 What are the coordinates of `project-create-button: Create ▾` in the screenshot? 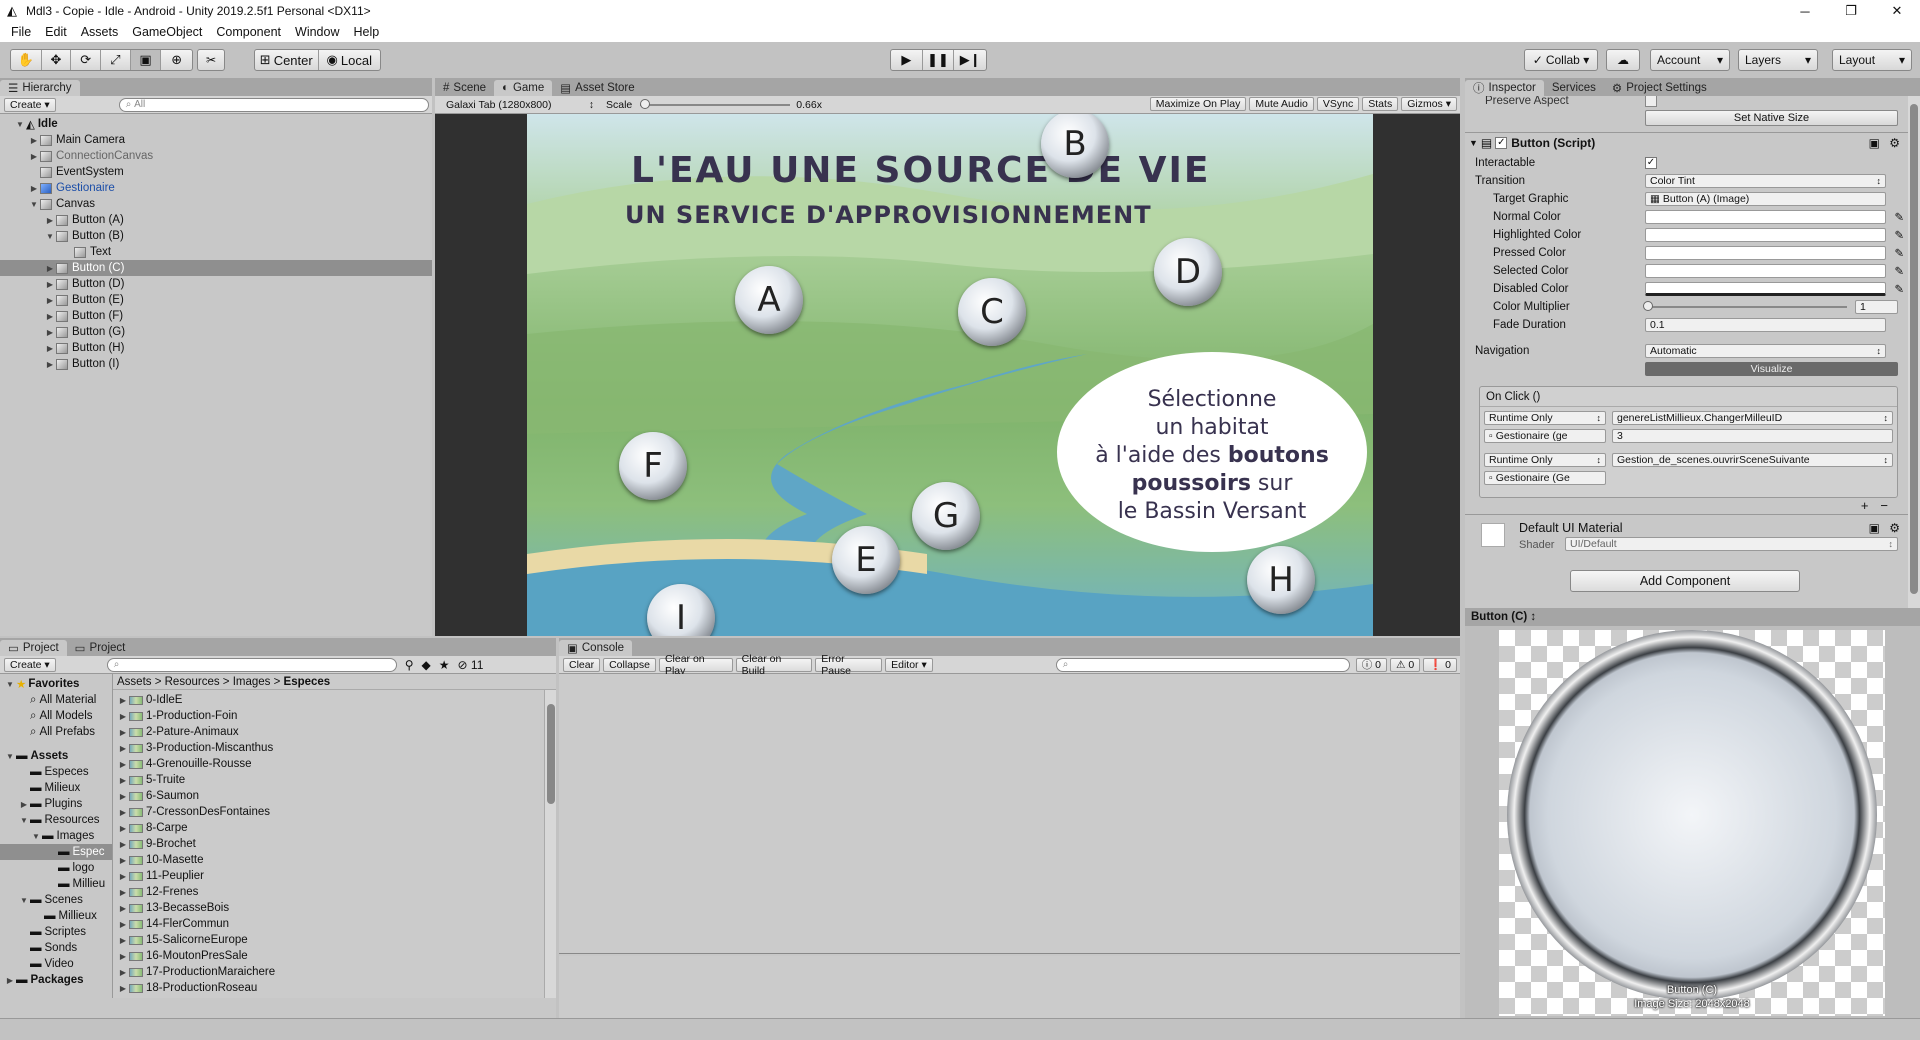 It's located at (30, 664).